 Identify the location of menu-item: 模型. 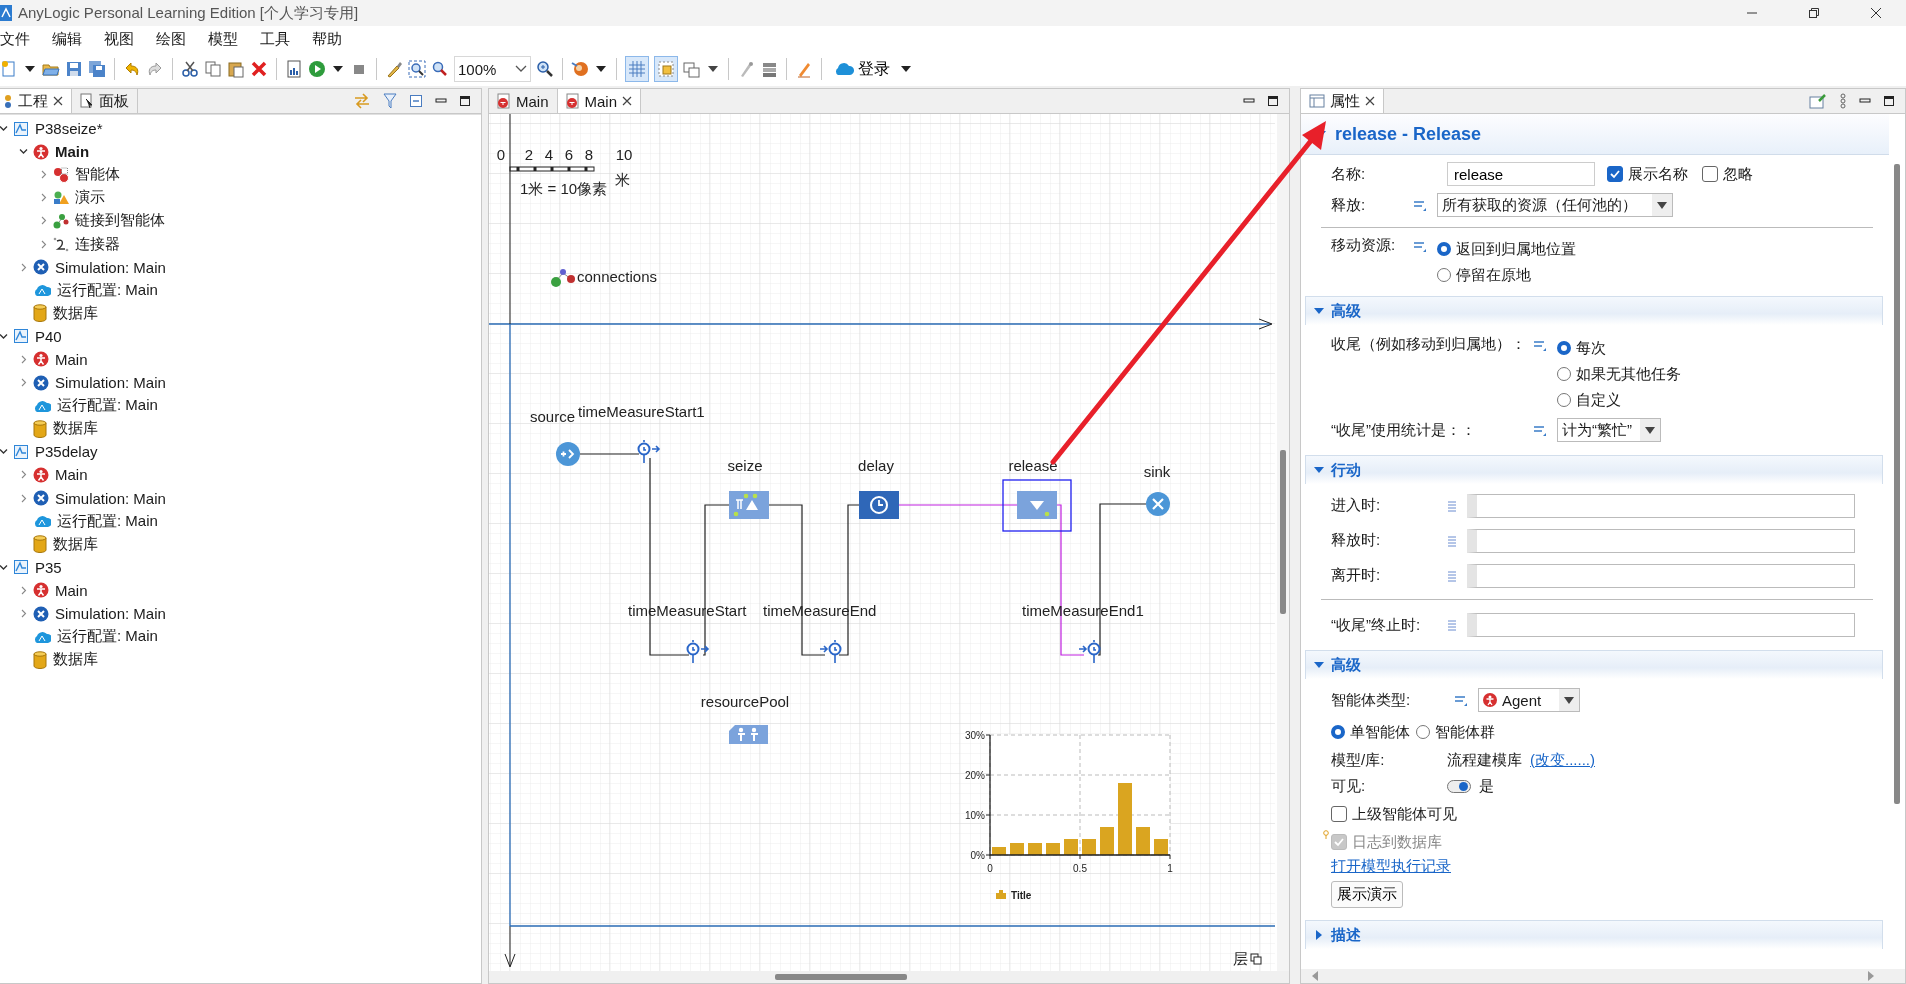
(223, 39).